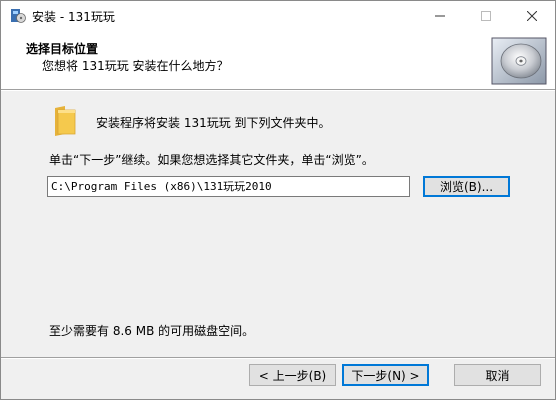 The width and height of the screenshot is (556, 400). Describe the element at coordinates (228, 186) in the screenshot. I see `destination-path-input` at that location.